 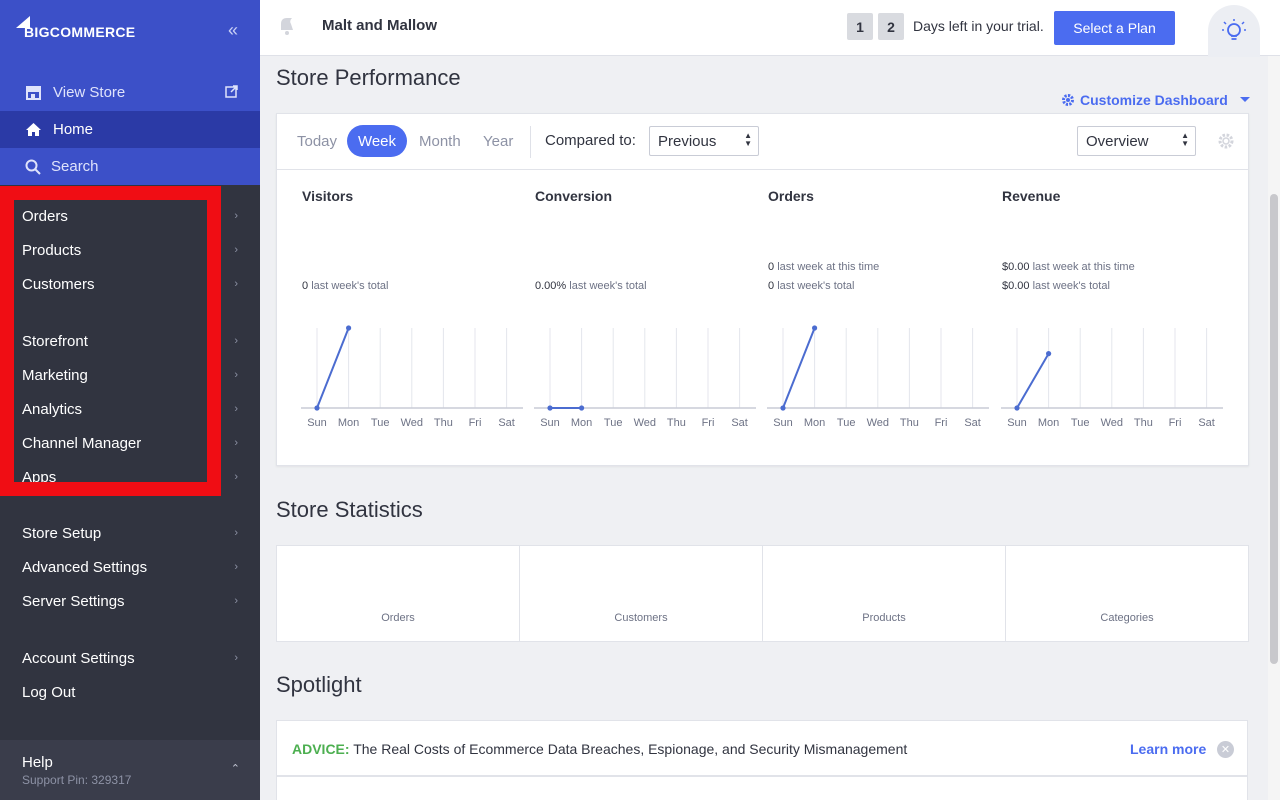 I want to click on sidebar-item-label: Products, so click(x=52, y=250).